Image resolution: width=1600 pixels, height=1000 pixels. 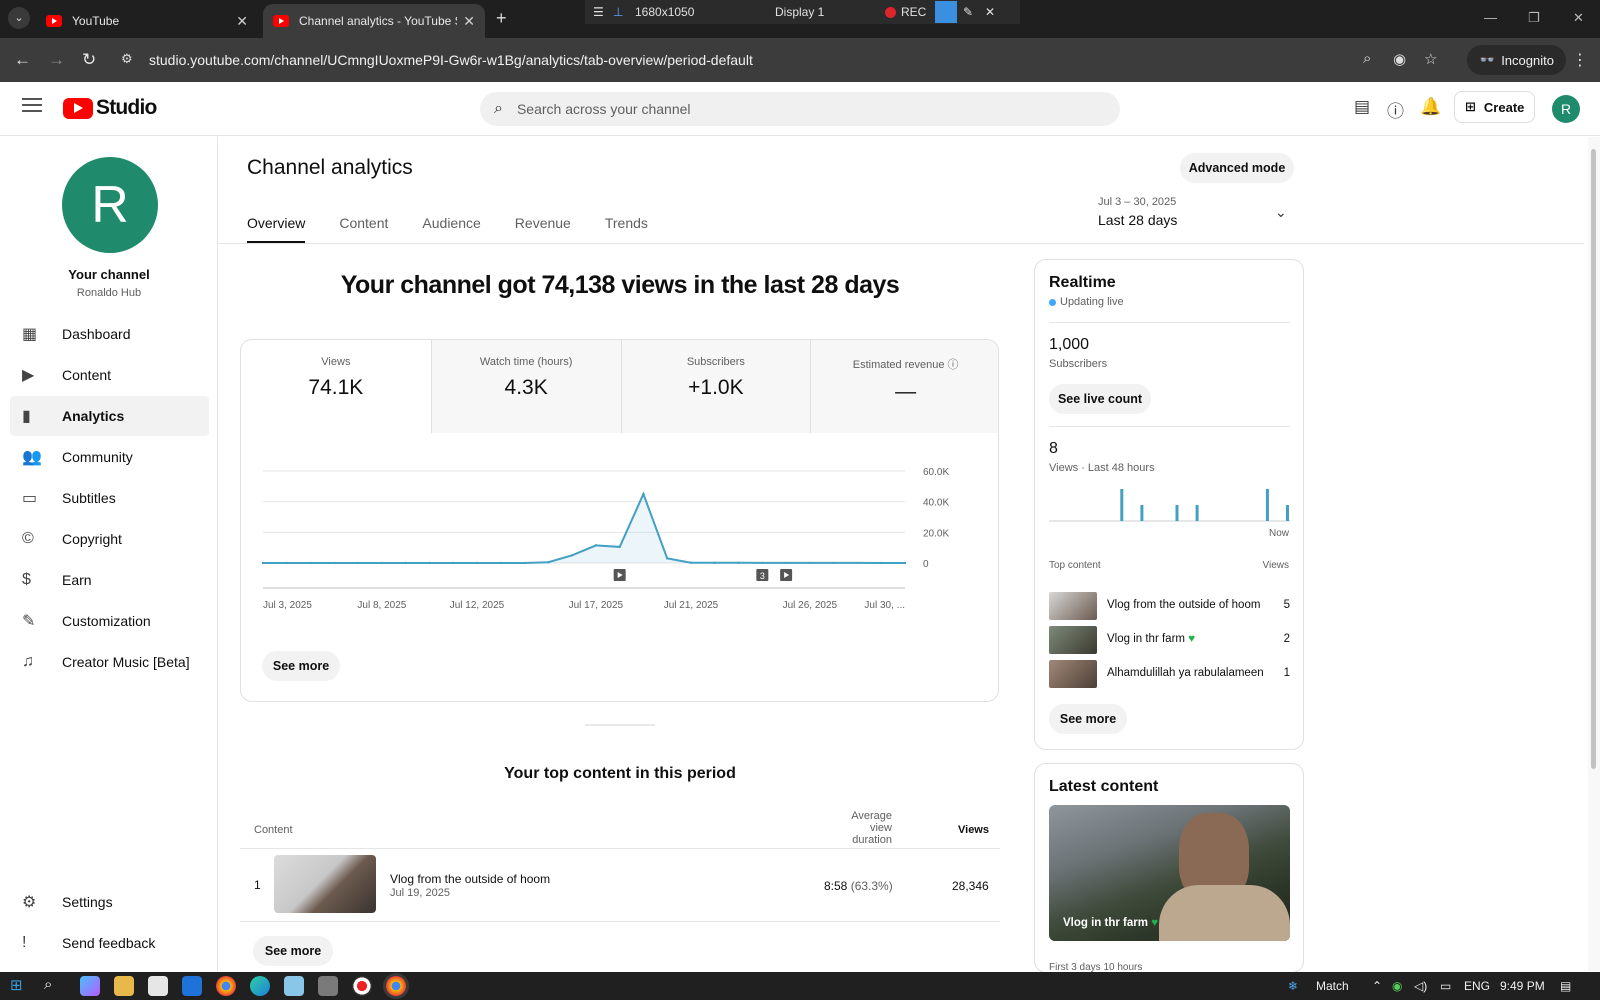 What do you see at coordinates (396, 986) in the screenshot?
I see `chrome-incognito-icon` at bounding box center [396, 986].